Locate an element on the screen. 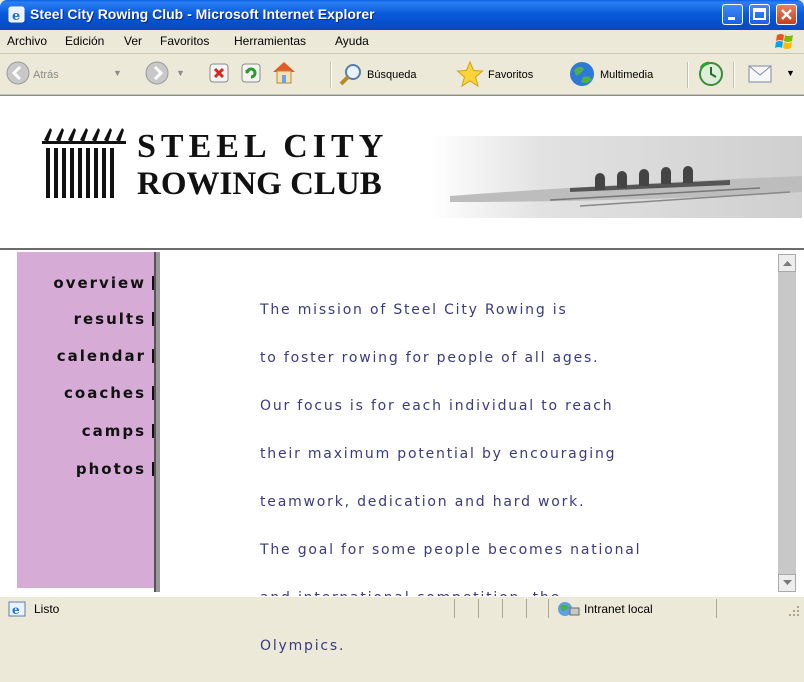  page-icon: e is located at coordinates (17, 609).